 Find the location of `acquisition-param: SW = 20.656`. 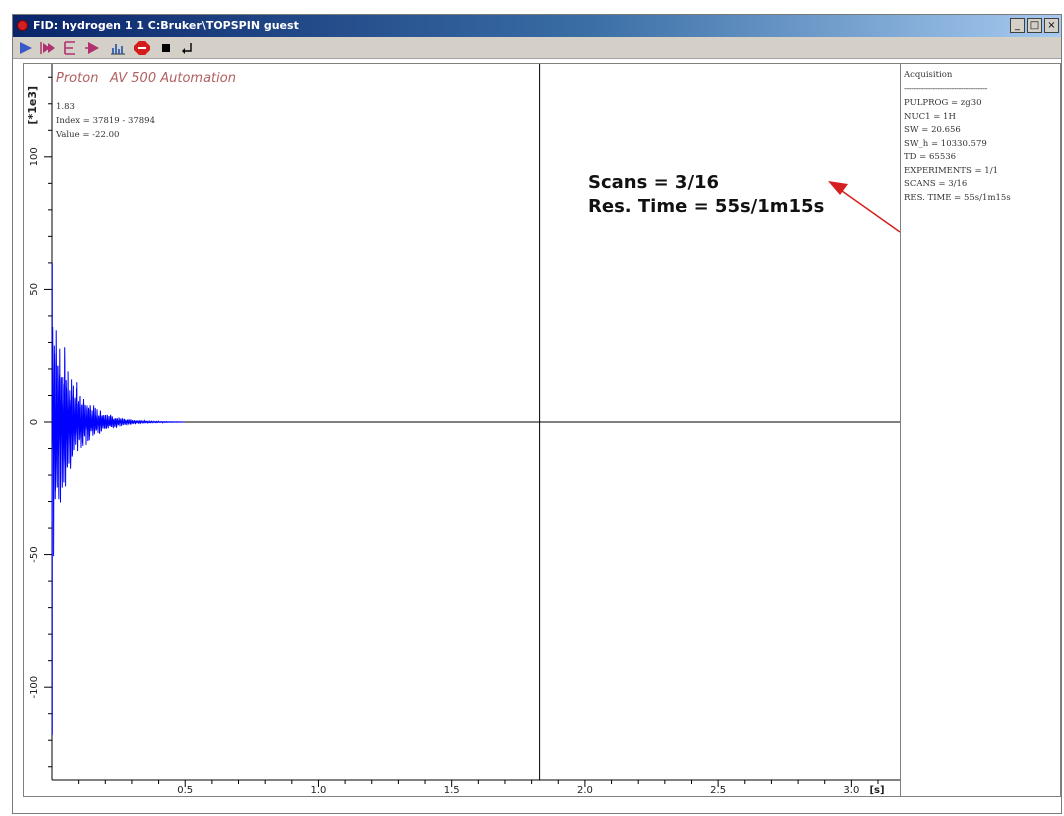

acquisition-param: SW = 20.656 is located at coordinates (932, 130).